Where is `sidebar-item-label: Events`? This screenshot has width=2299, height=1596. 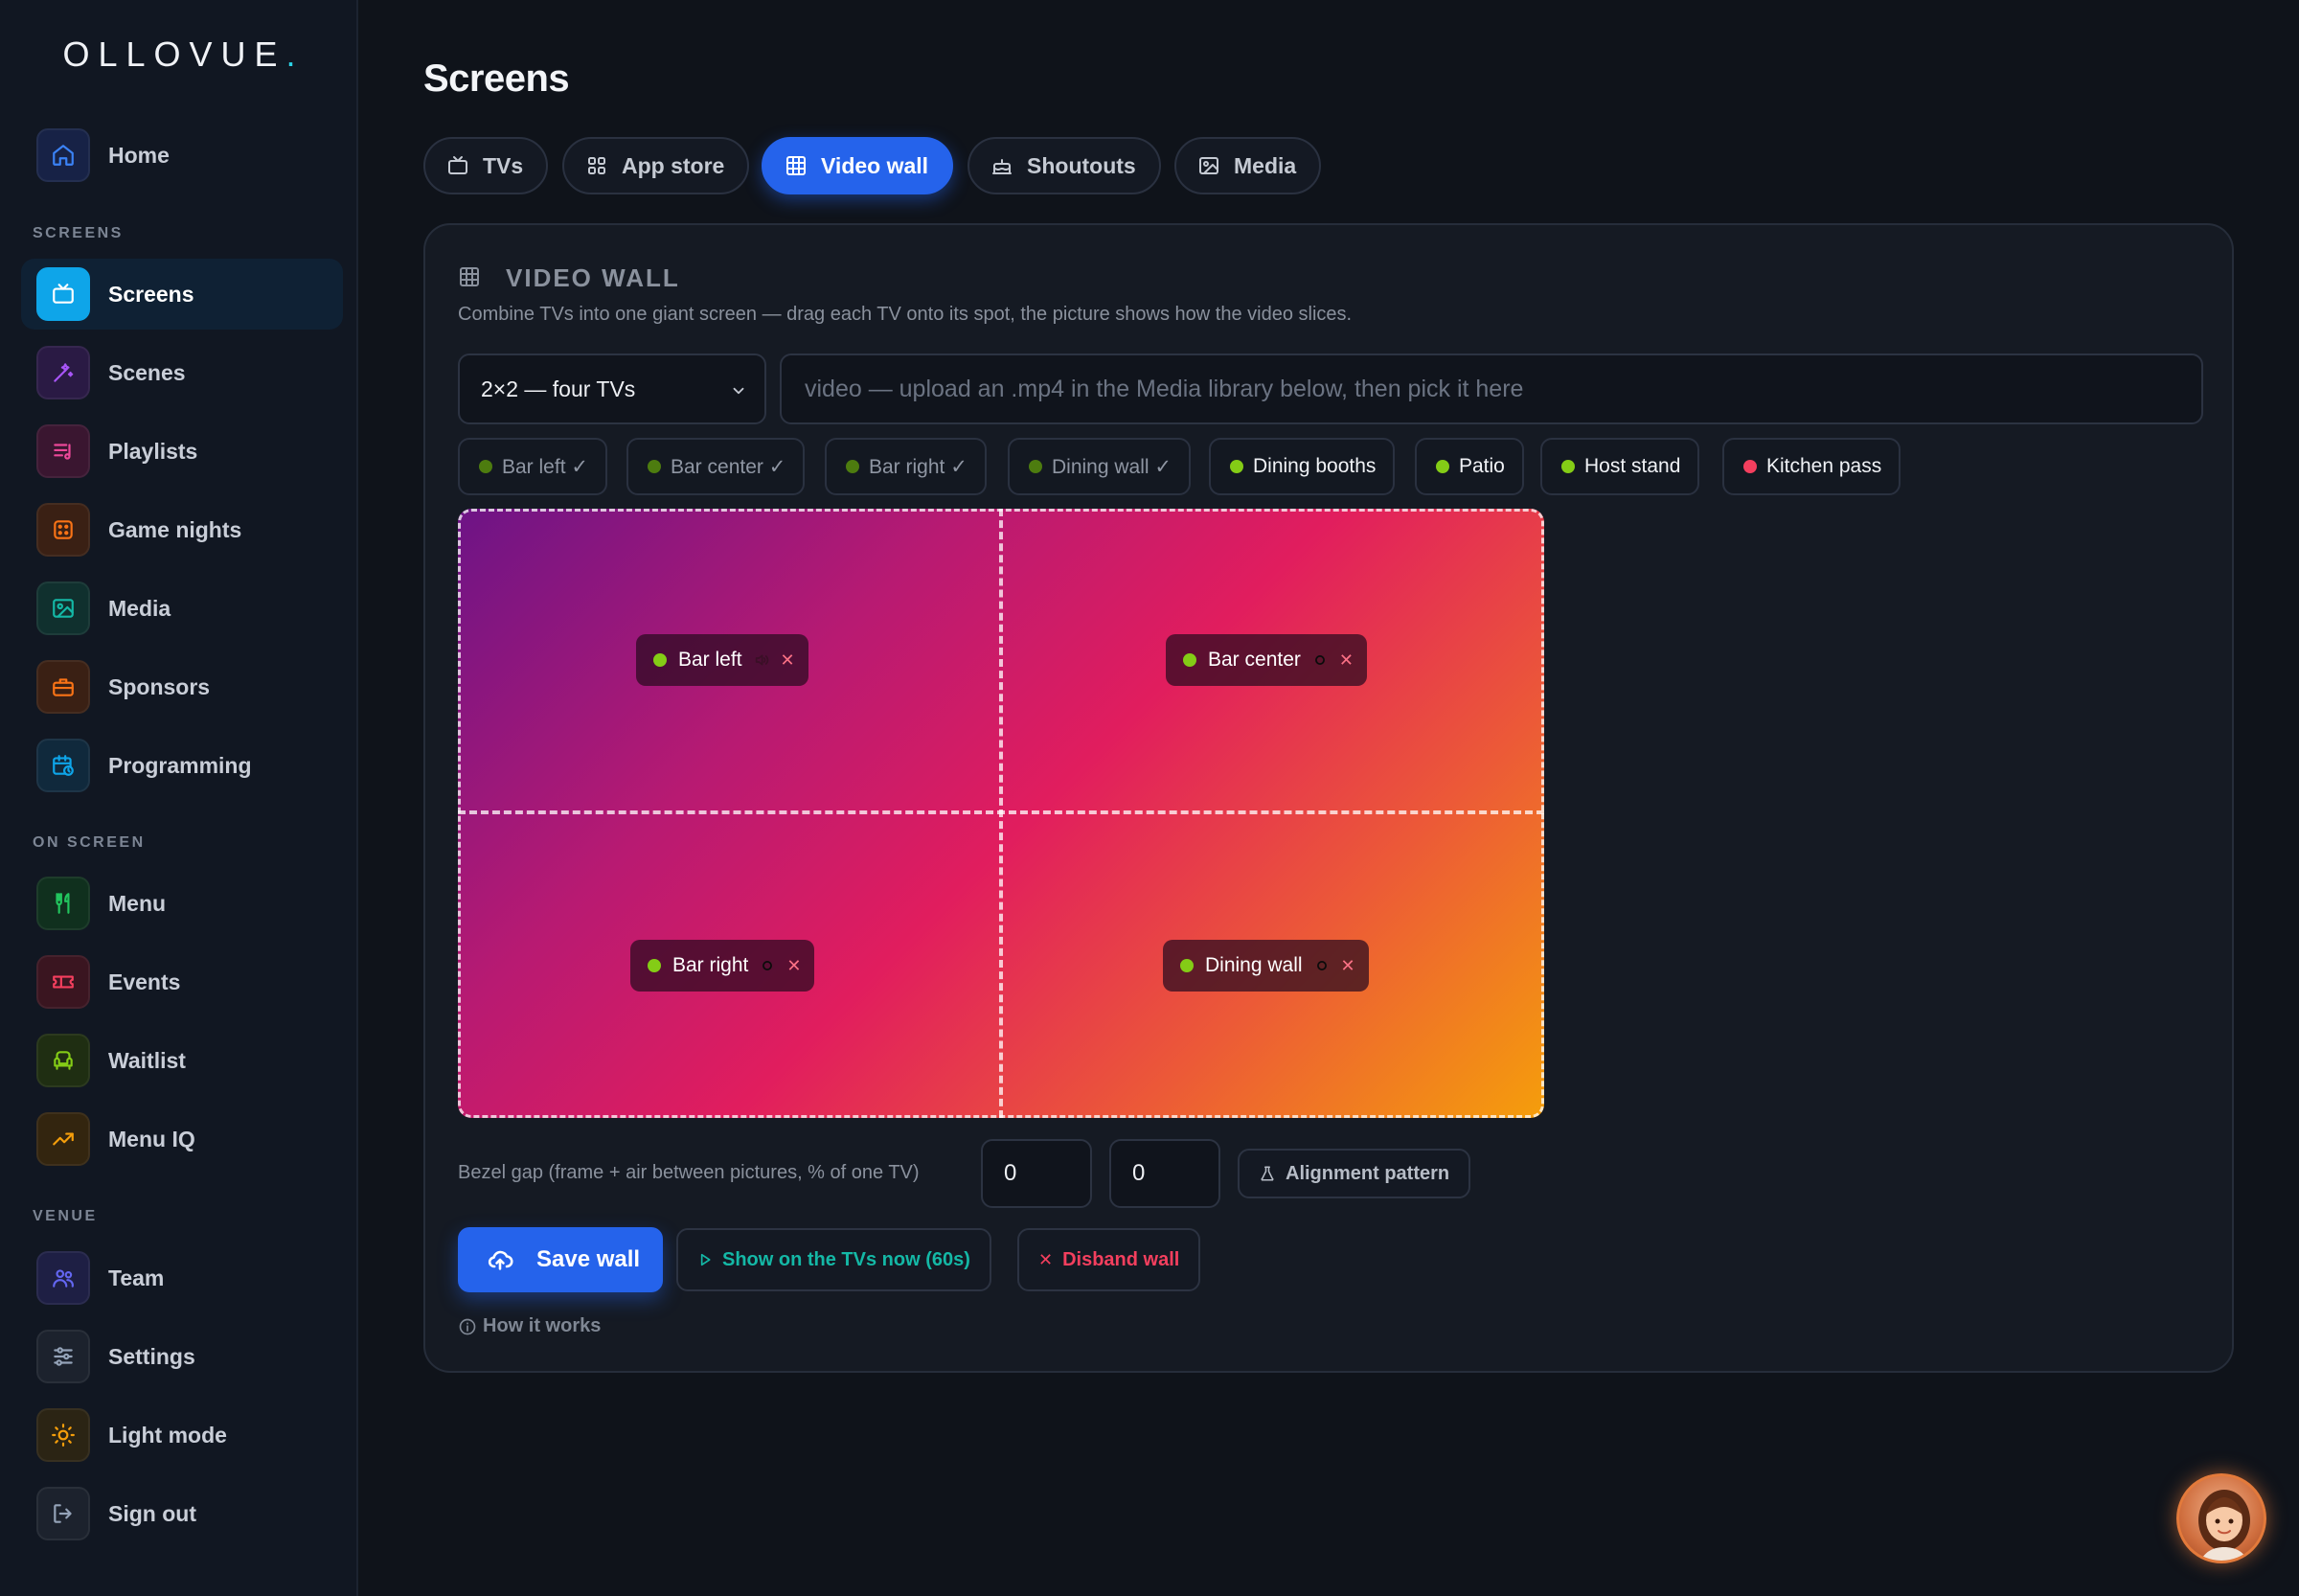 sidebar-item-label: Events is located at coordinates (144, 981).